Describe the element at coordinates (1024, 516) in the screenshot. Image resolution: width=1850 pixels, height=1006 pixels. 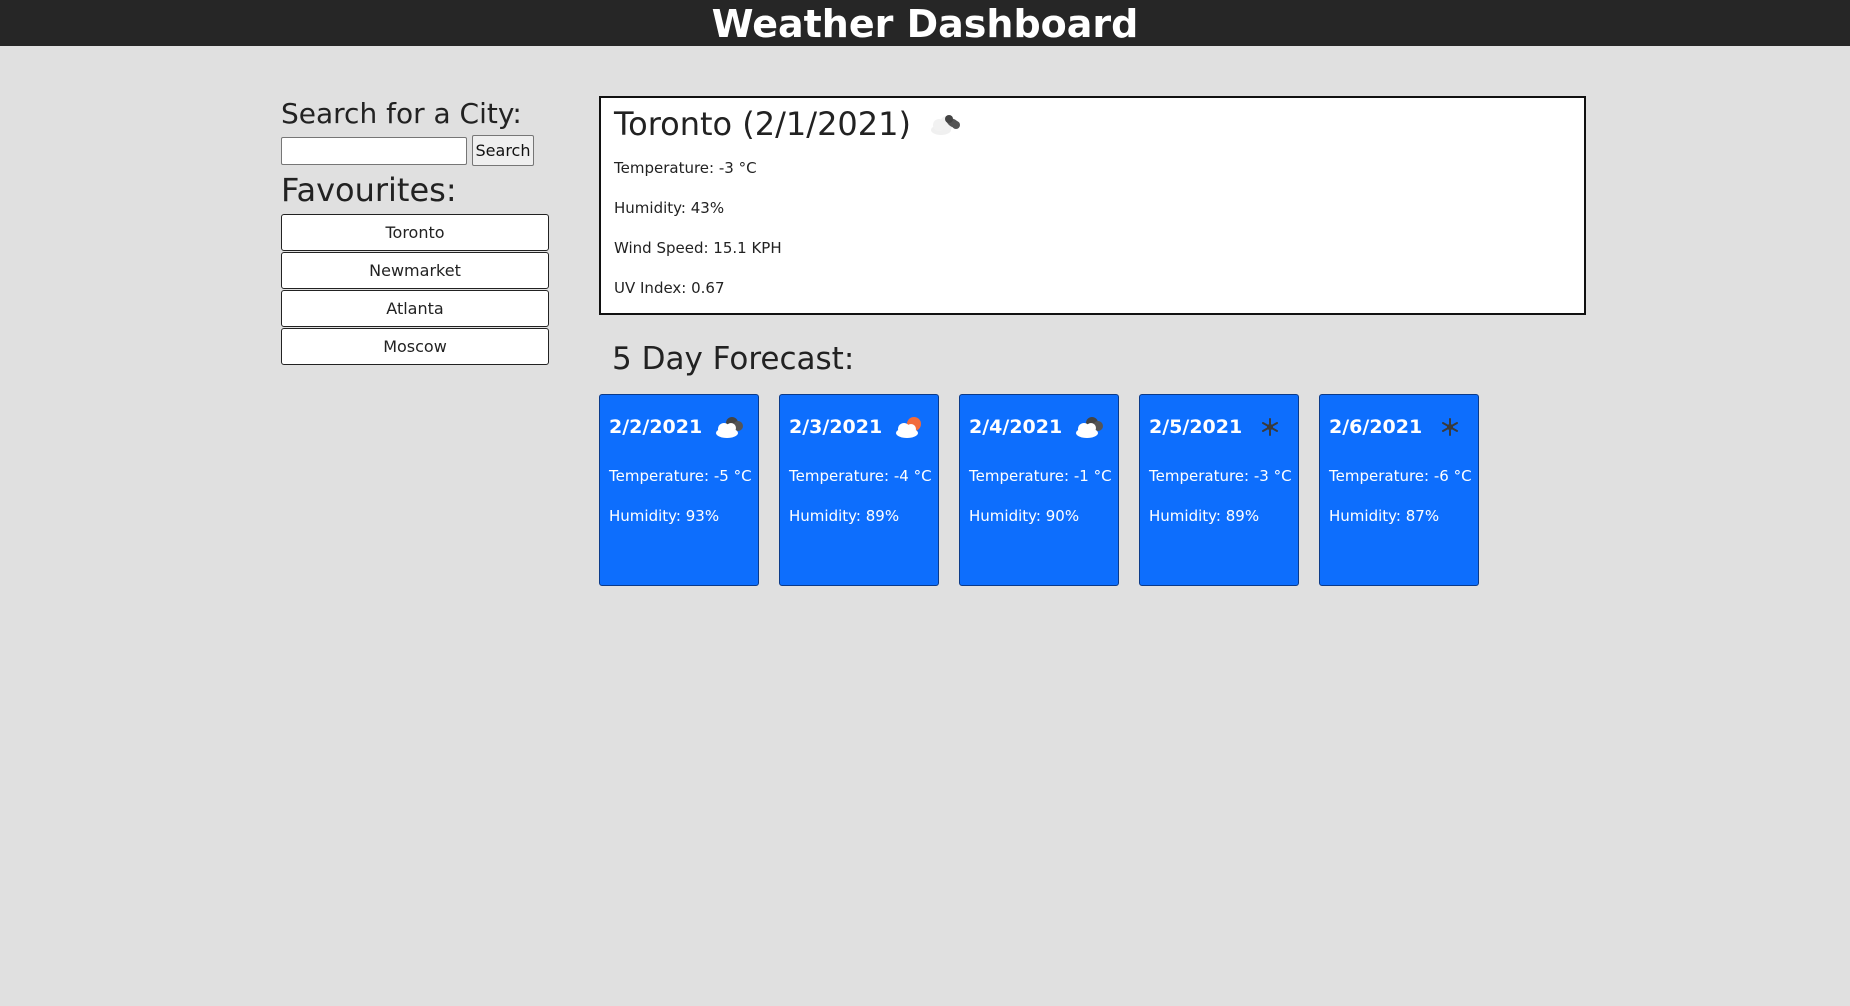
I see `forecast-humidity: Humidity: 90%` at that location.